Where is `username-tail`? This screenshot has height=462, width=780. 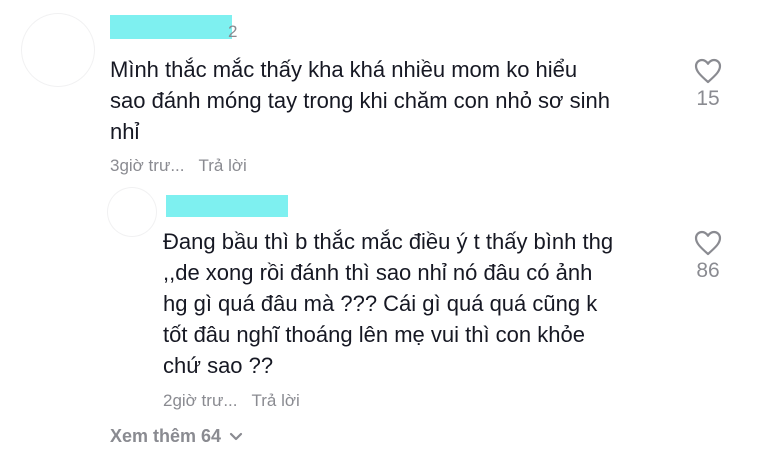
username-tail is located at coordinates (289, 207).